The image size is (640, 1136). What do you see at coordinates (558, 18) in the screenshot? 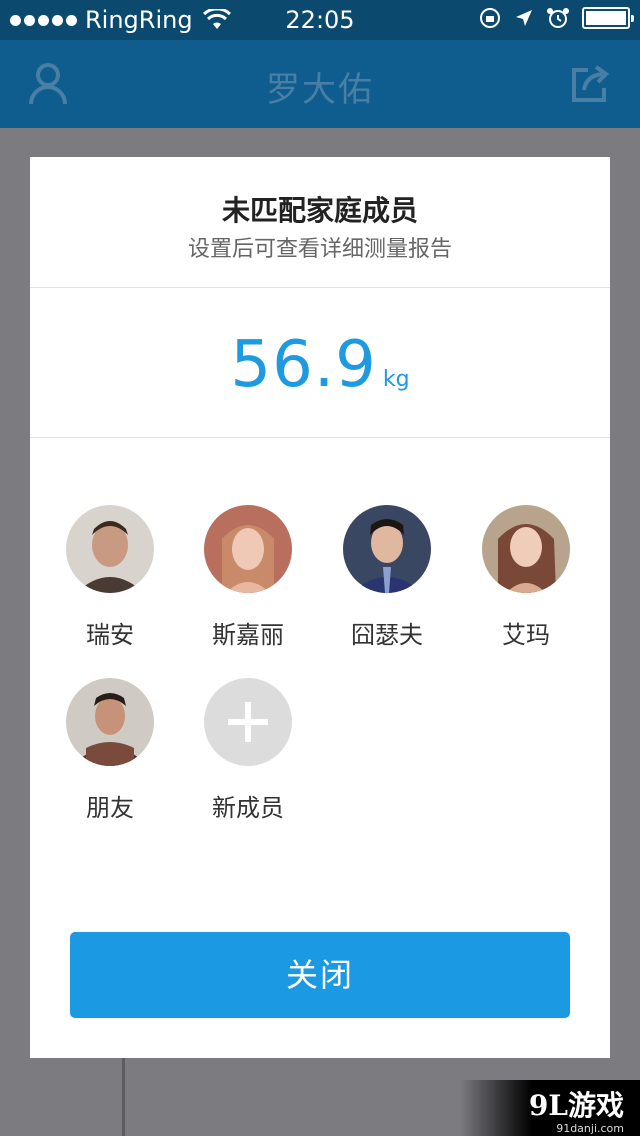
I see `alarm-icon` at bounding box center [558, 18].